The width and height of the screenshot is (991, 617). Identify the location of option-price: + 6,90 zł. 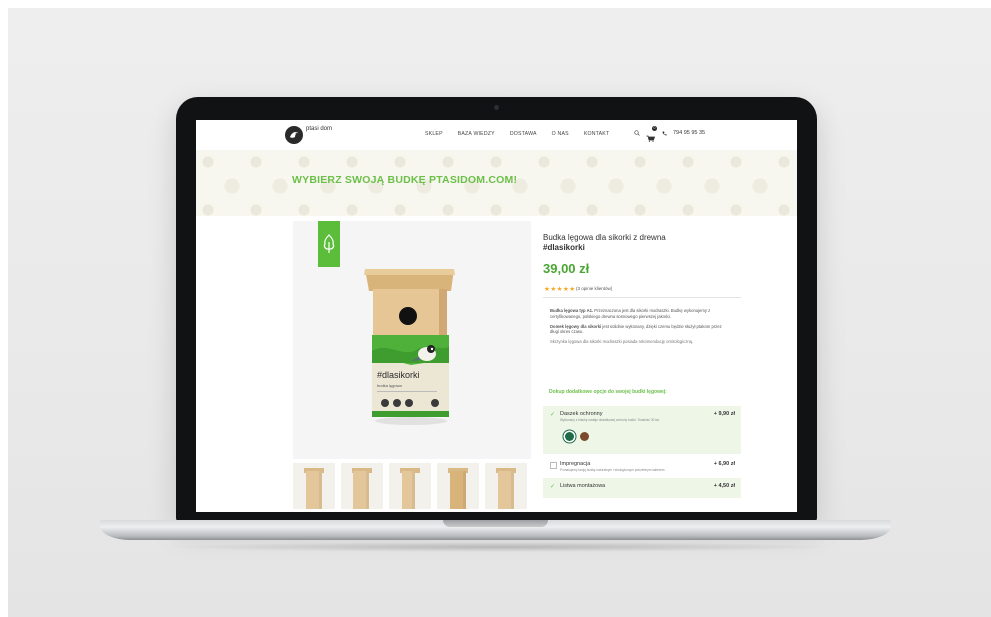
(724, 464).